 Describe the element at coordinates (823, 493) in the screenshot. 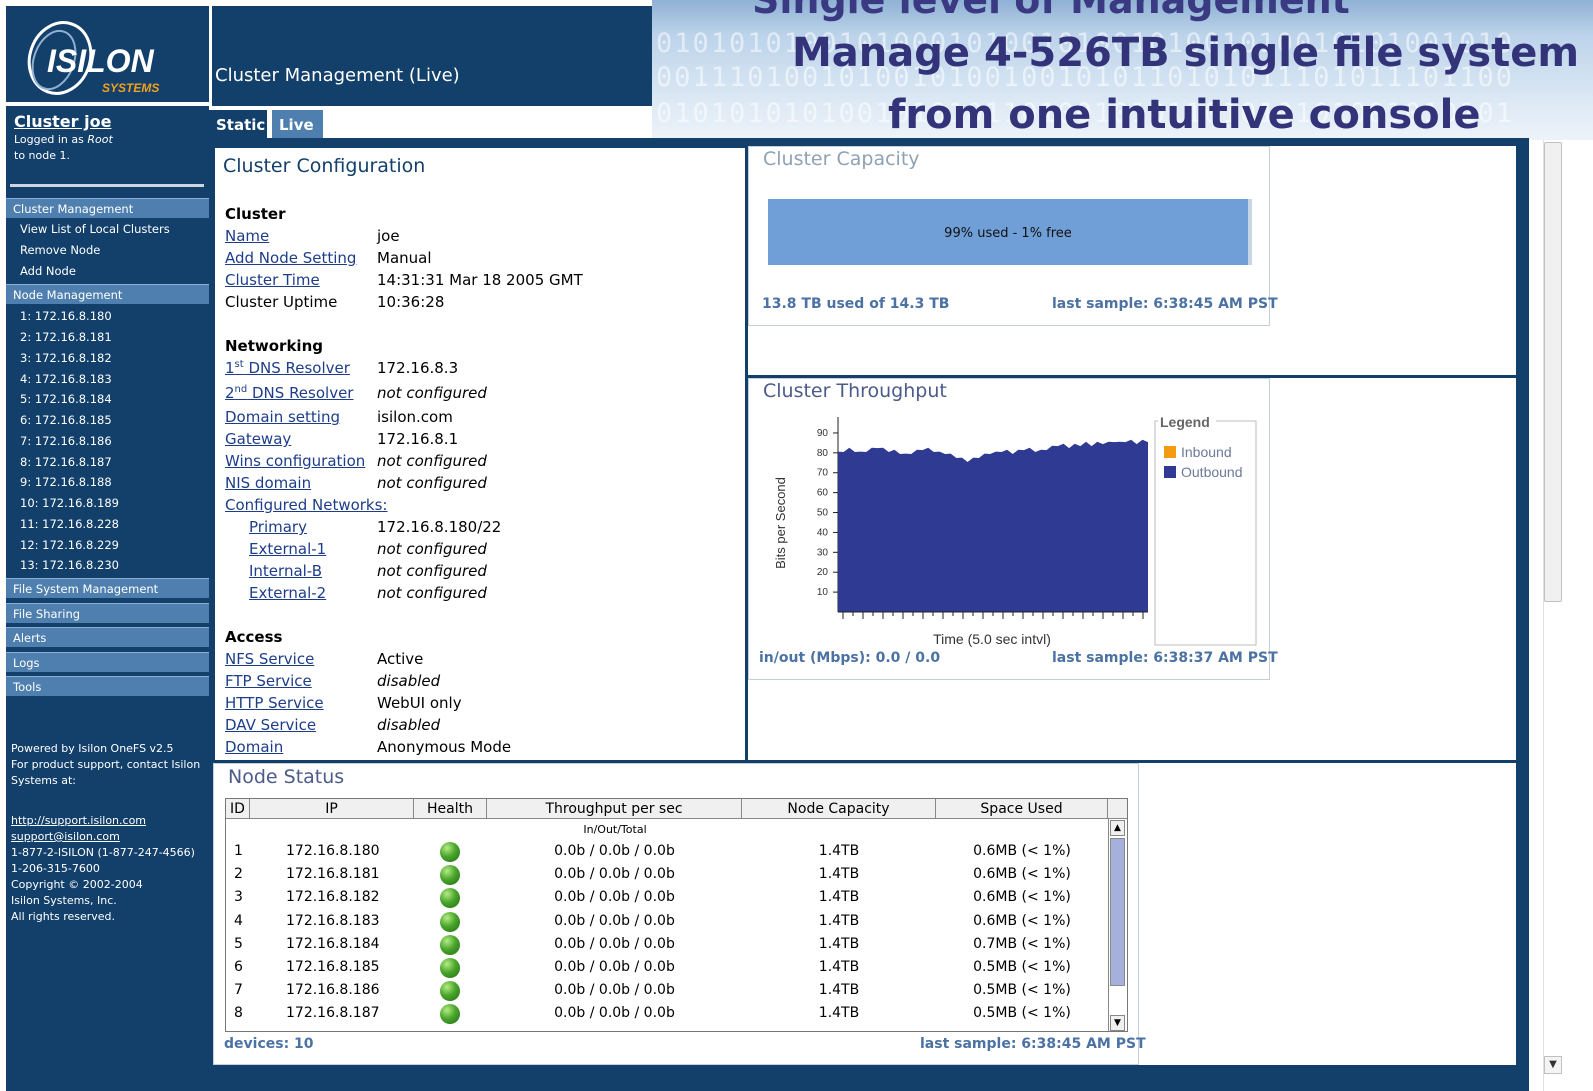

I see `y-tick-label: 60` at that location.